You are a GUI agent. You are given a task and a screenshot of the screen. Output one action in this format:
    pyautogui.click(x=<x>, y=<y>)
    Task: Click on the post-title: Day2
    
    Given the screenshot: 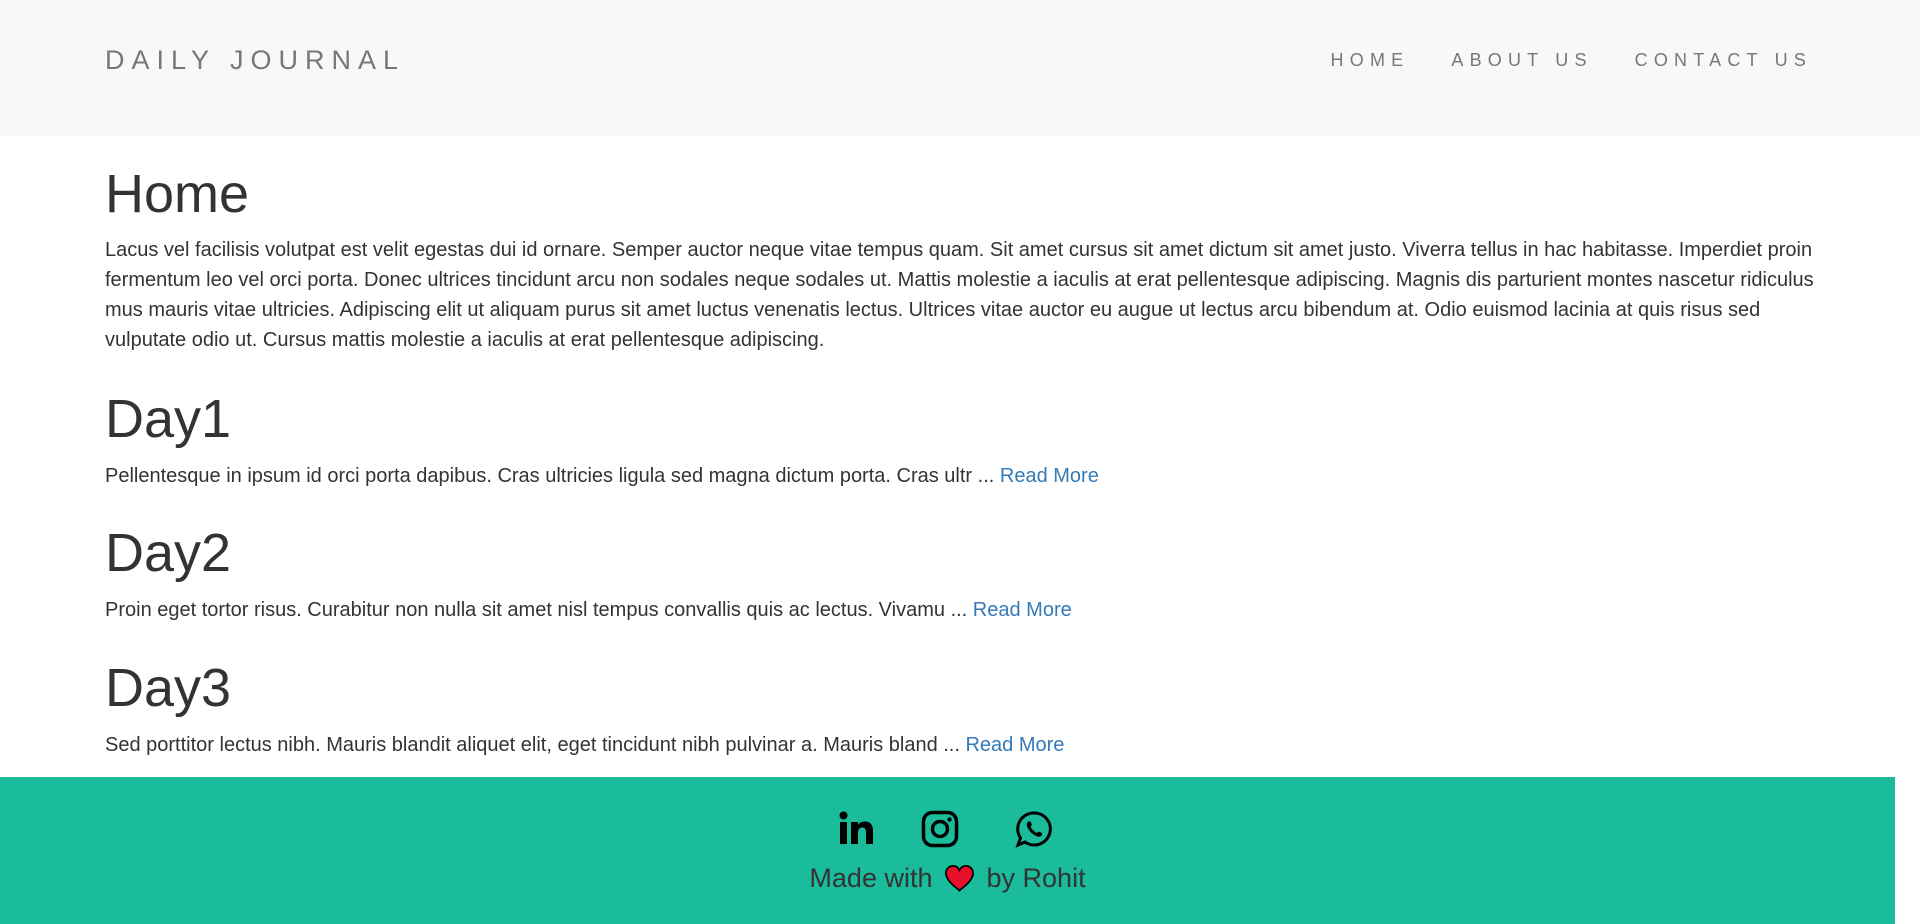 What is the action you would take?
    pyautogui.click(x=168, y=553)
    